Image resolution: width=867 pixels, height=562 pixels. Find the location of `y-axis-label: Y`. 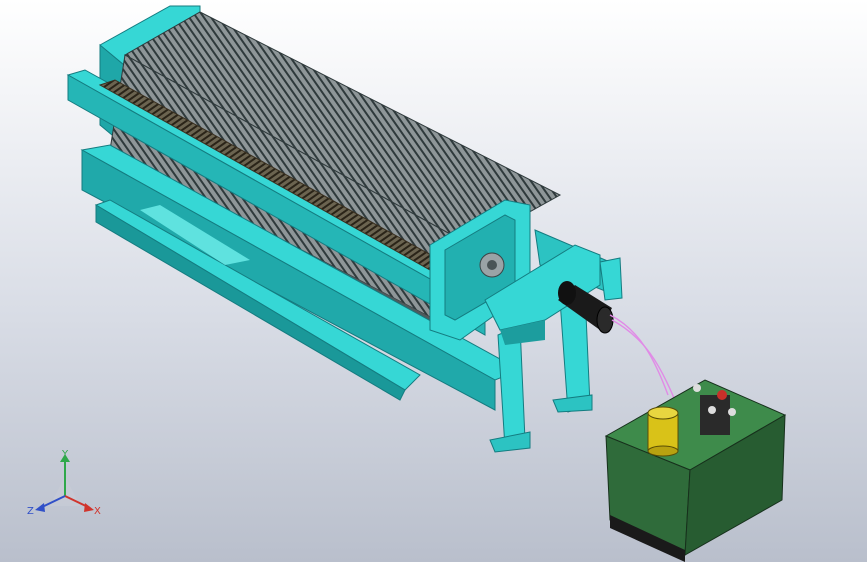

y-axis-label: Y is located at coordinates (65, 454).